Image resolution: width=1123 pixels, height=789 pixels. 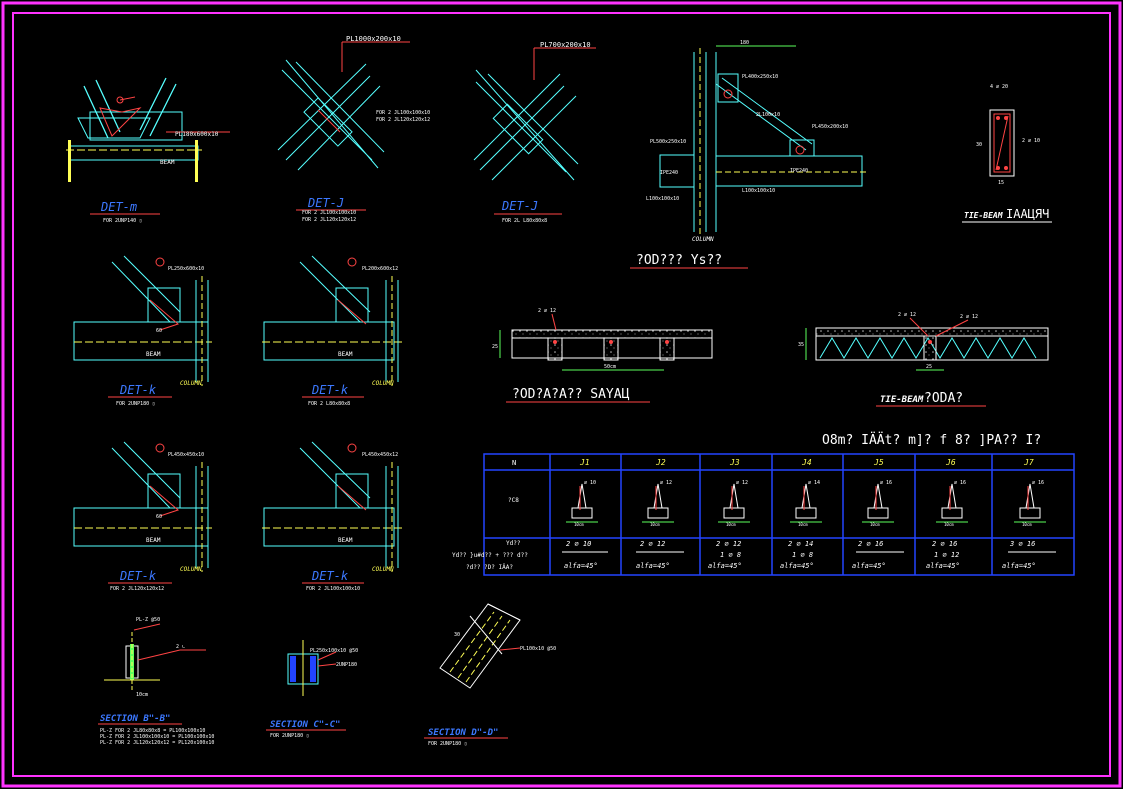 I want to click on sec-c-plate: PL250x100x10 @50, so click(x=334, y=651).